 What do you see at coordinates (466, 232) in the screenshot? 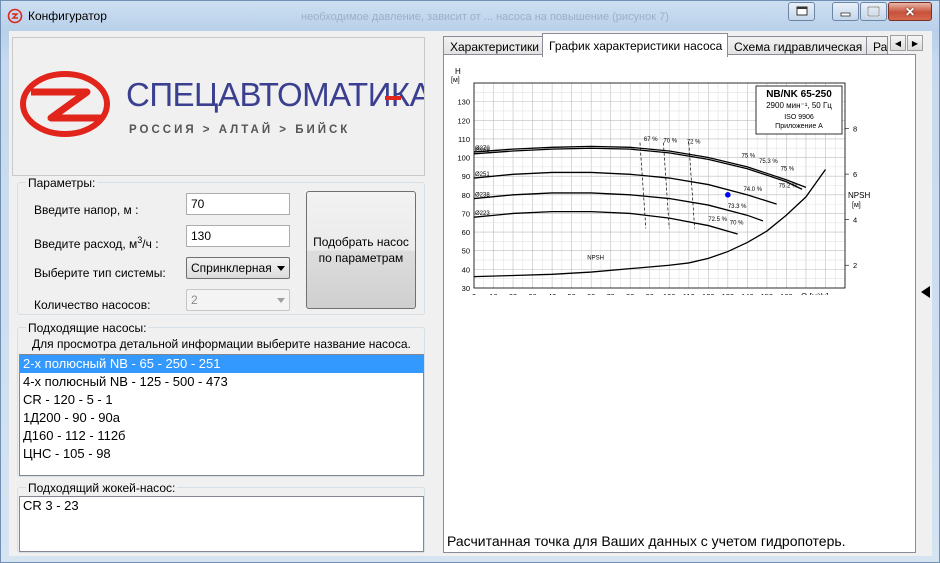
I see `y-tick-label: 60` at bounding box center [466, 232].